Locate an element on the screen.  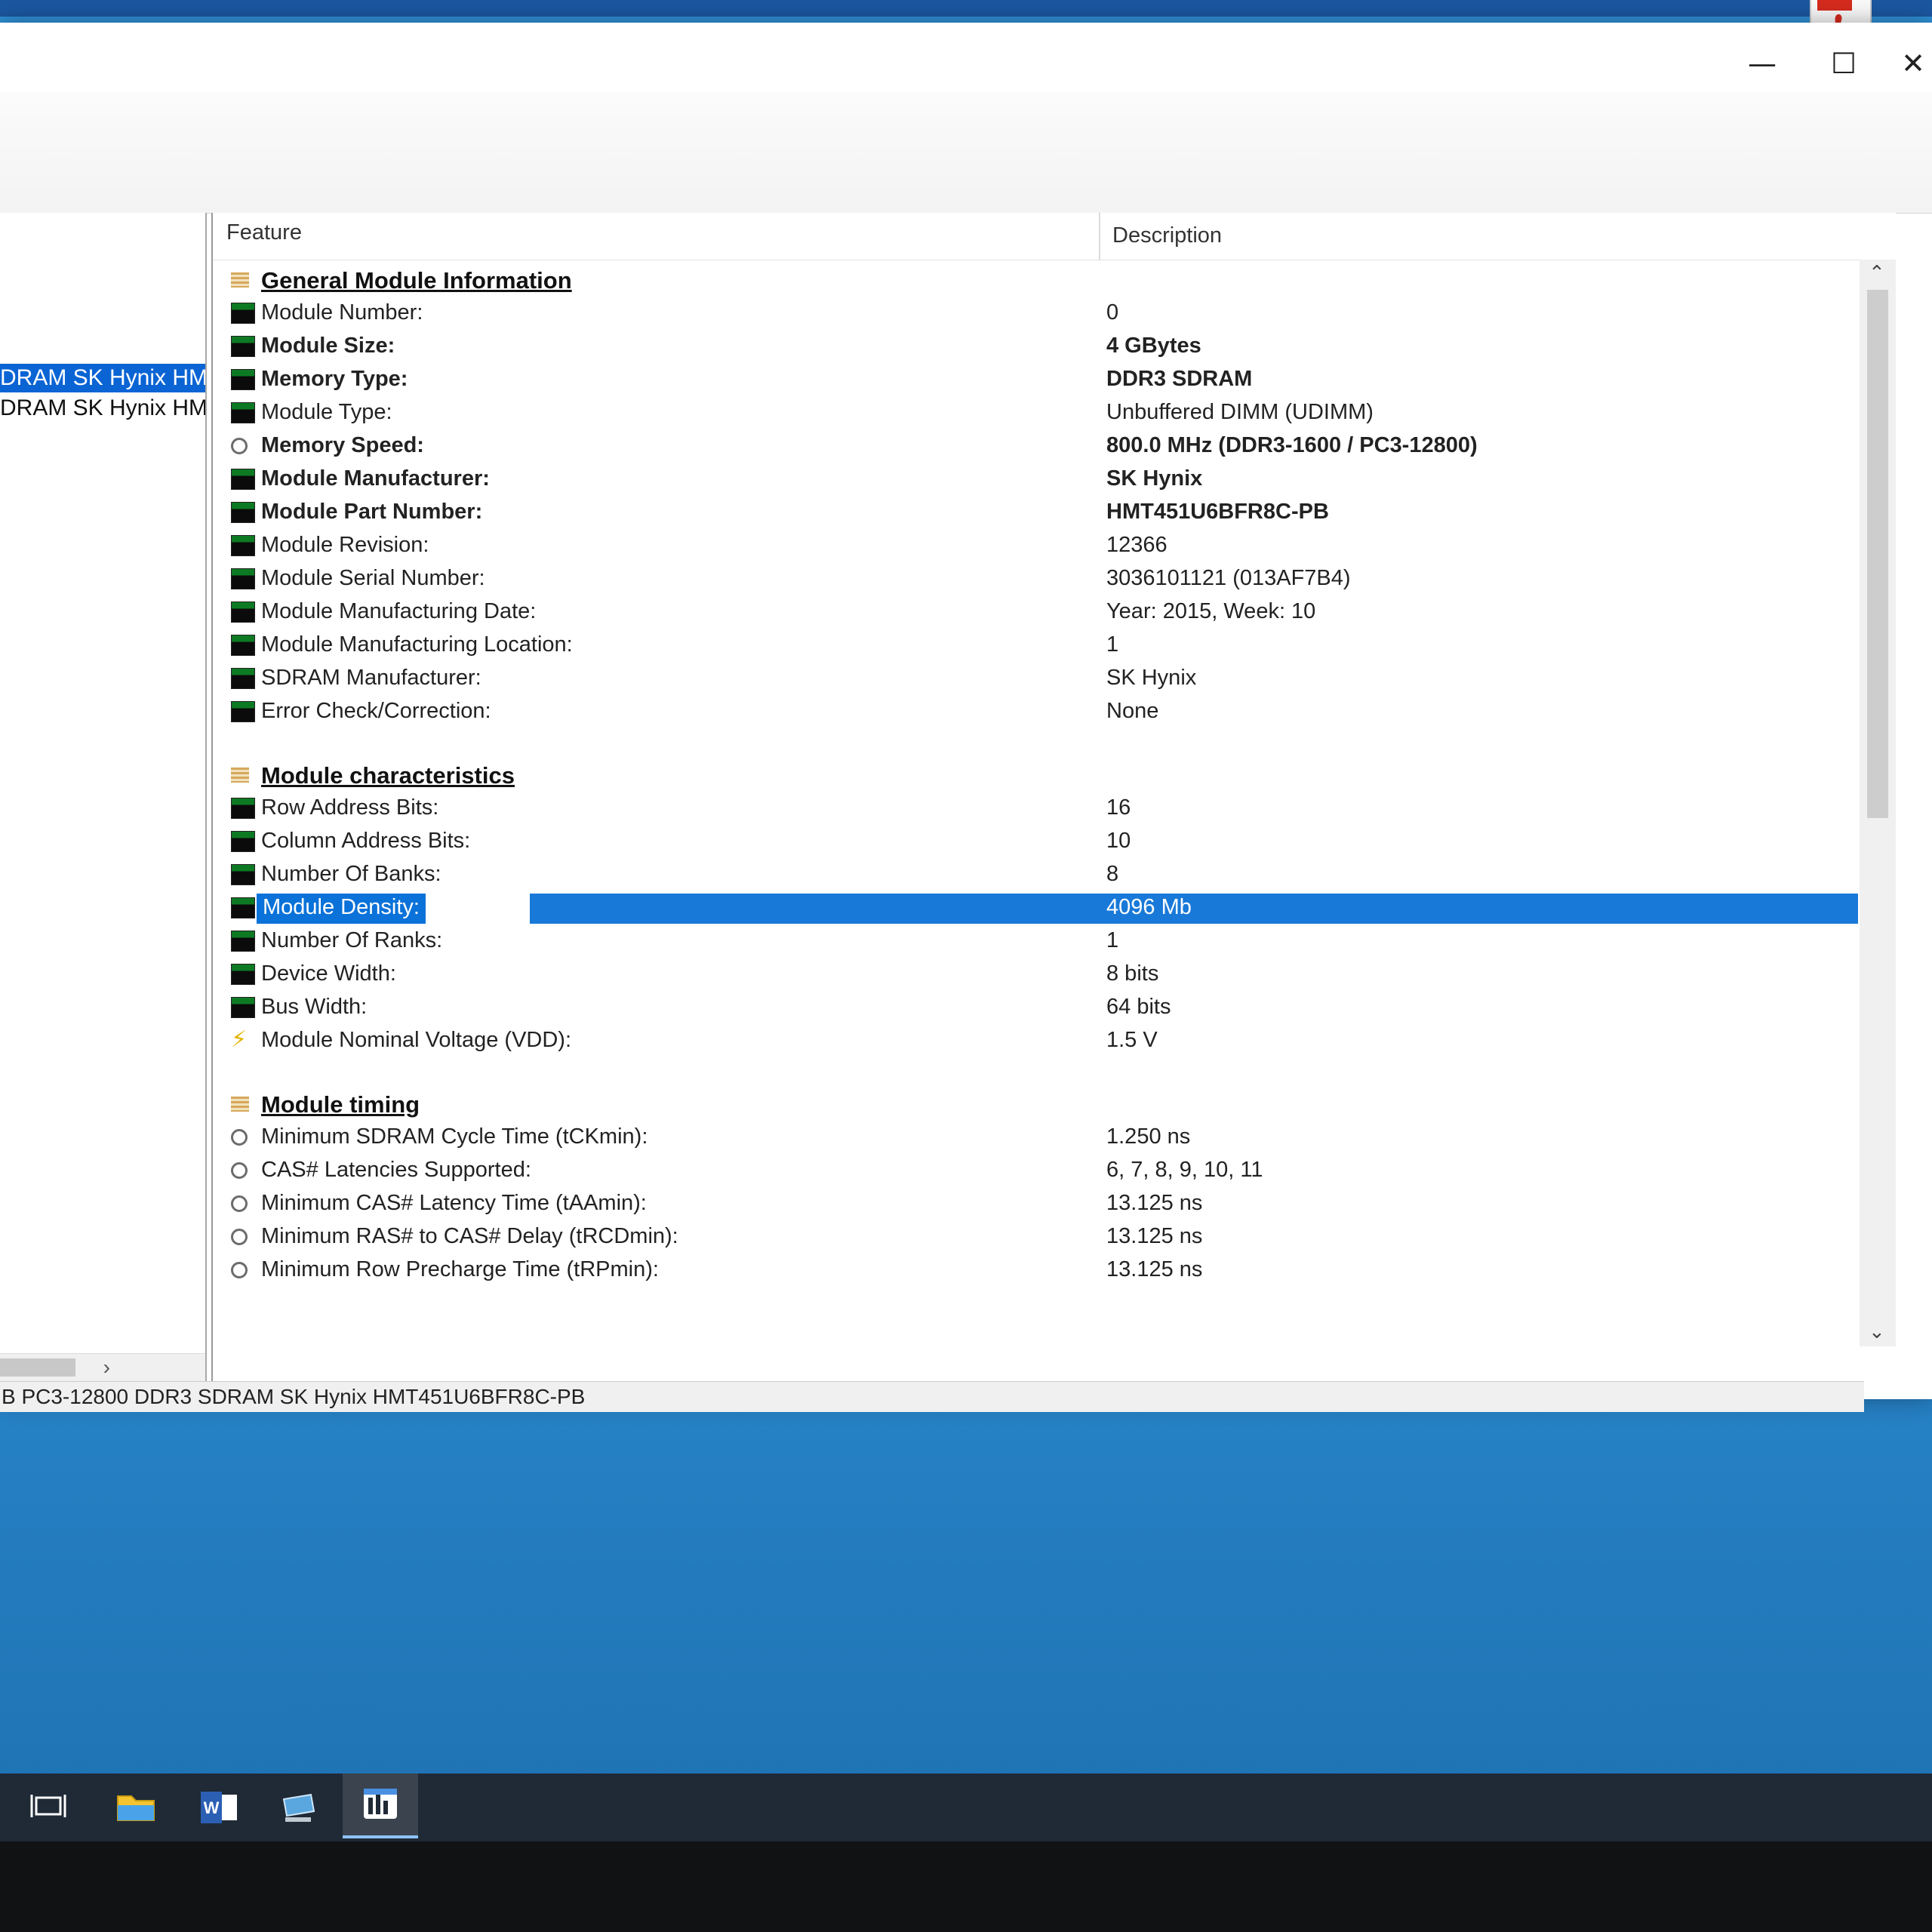
table-row: Bus Width: 64 bits is located at coordinates (1035, 1008).